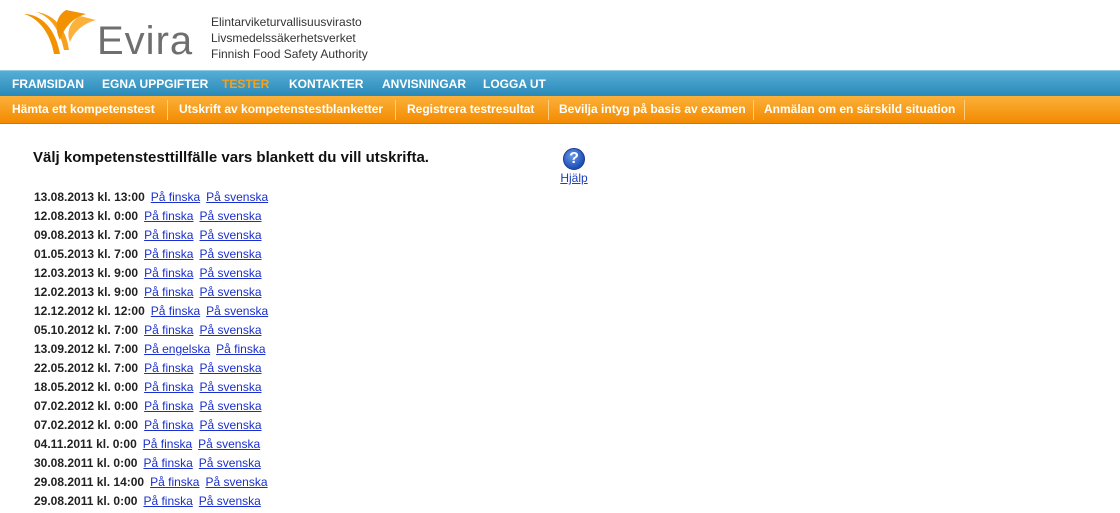 Image resolution: width=1120 pixels, height=513 pixels. What do you see at coordinates (281, 109) in the screenshot?
I see `subnav-item-utskrift: Utskrift av kompetenstestblanketter` at bounding box center [281, 109].